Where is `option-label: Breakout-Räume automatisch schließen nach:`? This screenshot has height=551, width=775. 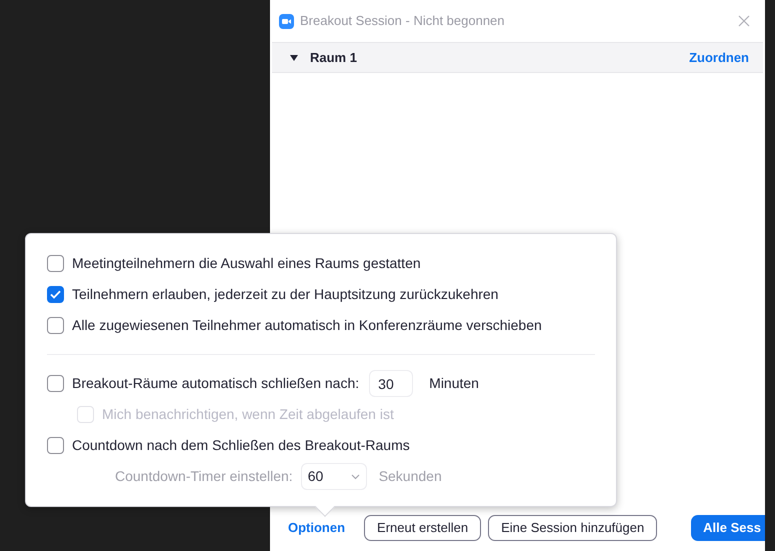
option-label: Breakout-Räume automatisch schließen nach: is located at coordinates (216, 383).